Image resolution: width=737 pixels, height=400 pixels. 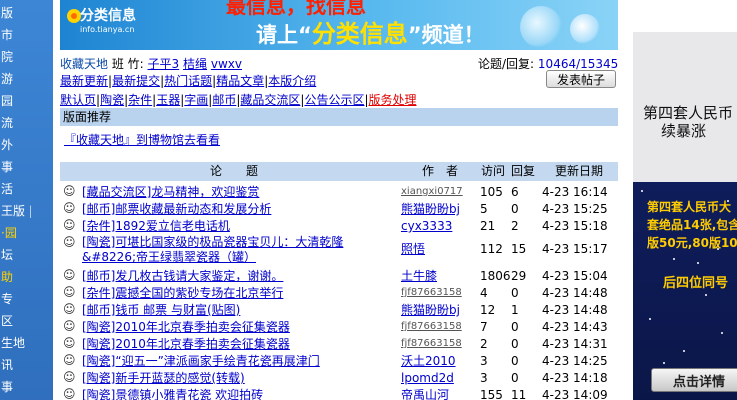 I want to click on sort-tabs: 最新更新|最新提交|热门话题|精品文章|本版介绍, so click(x=188, y=81).